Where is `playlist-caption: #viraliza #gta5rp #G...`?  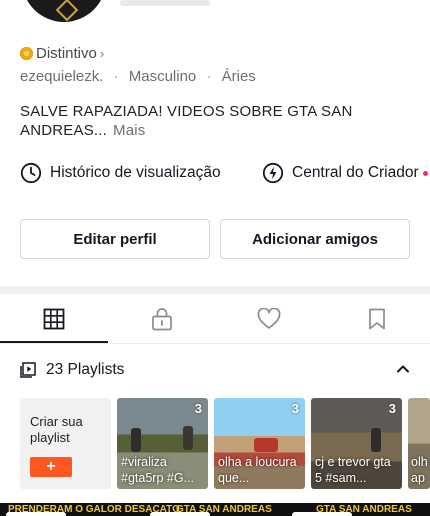
playlist-caption: #viraliza #gta5rp #G... is located at coordinates (157, 470).